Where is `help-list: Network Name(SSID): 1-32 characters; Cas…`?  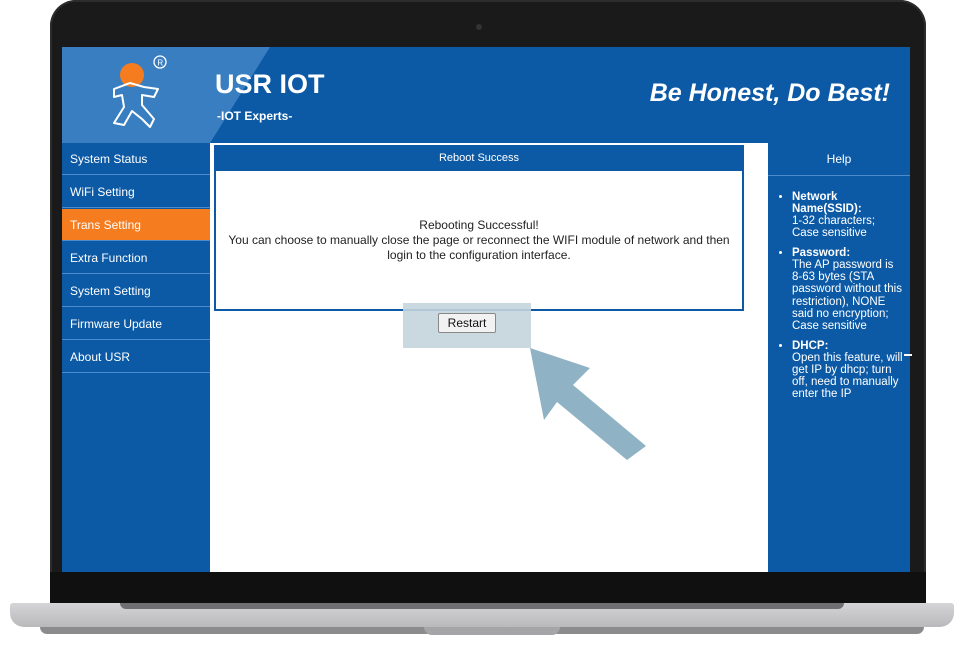
help-list: Network Name(SSID): 1-32 characters; Cas… is located at coordinates (839, 299).